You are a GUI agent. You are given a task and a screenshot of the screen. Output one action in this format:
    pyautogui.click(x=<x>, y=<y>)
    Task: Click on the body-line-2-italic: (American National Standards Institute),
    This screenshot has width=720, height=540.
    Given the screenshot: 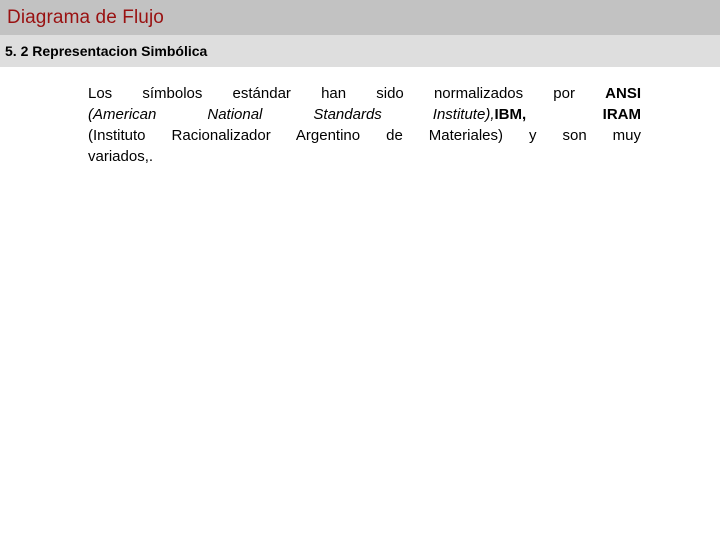 What is the action you would take?
    pyautogui.click(x=291, y=114)
    